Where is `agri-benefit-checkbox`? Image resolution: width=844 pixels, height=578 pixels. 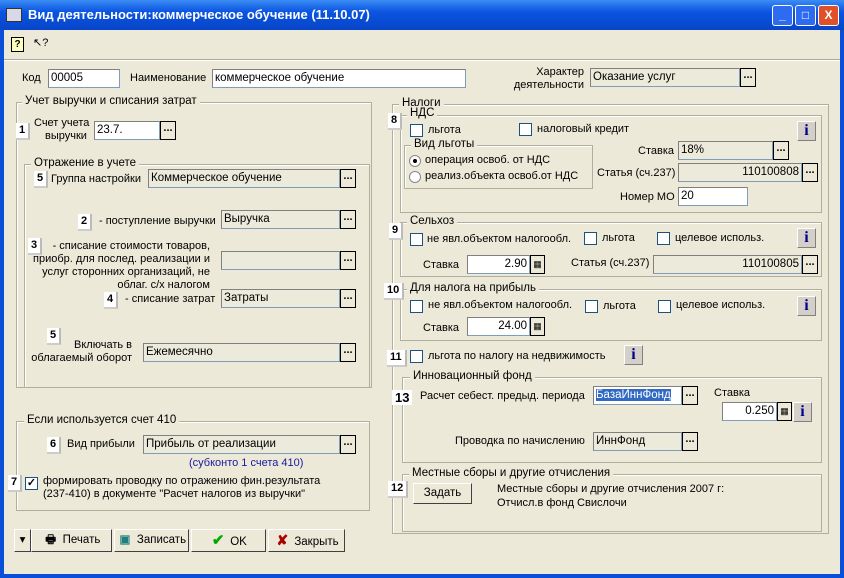 agri-benefit-checkbox is located at coordinates (590, 238).